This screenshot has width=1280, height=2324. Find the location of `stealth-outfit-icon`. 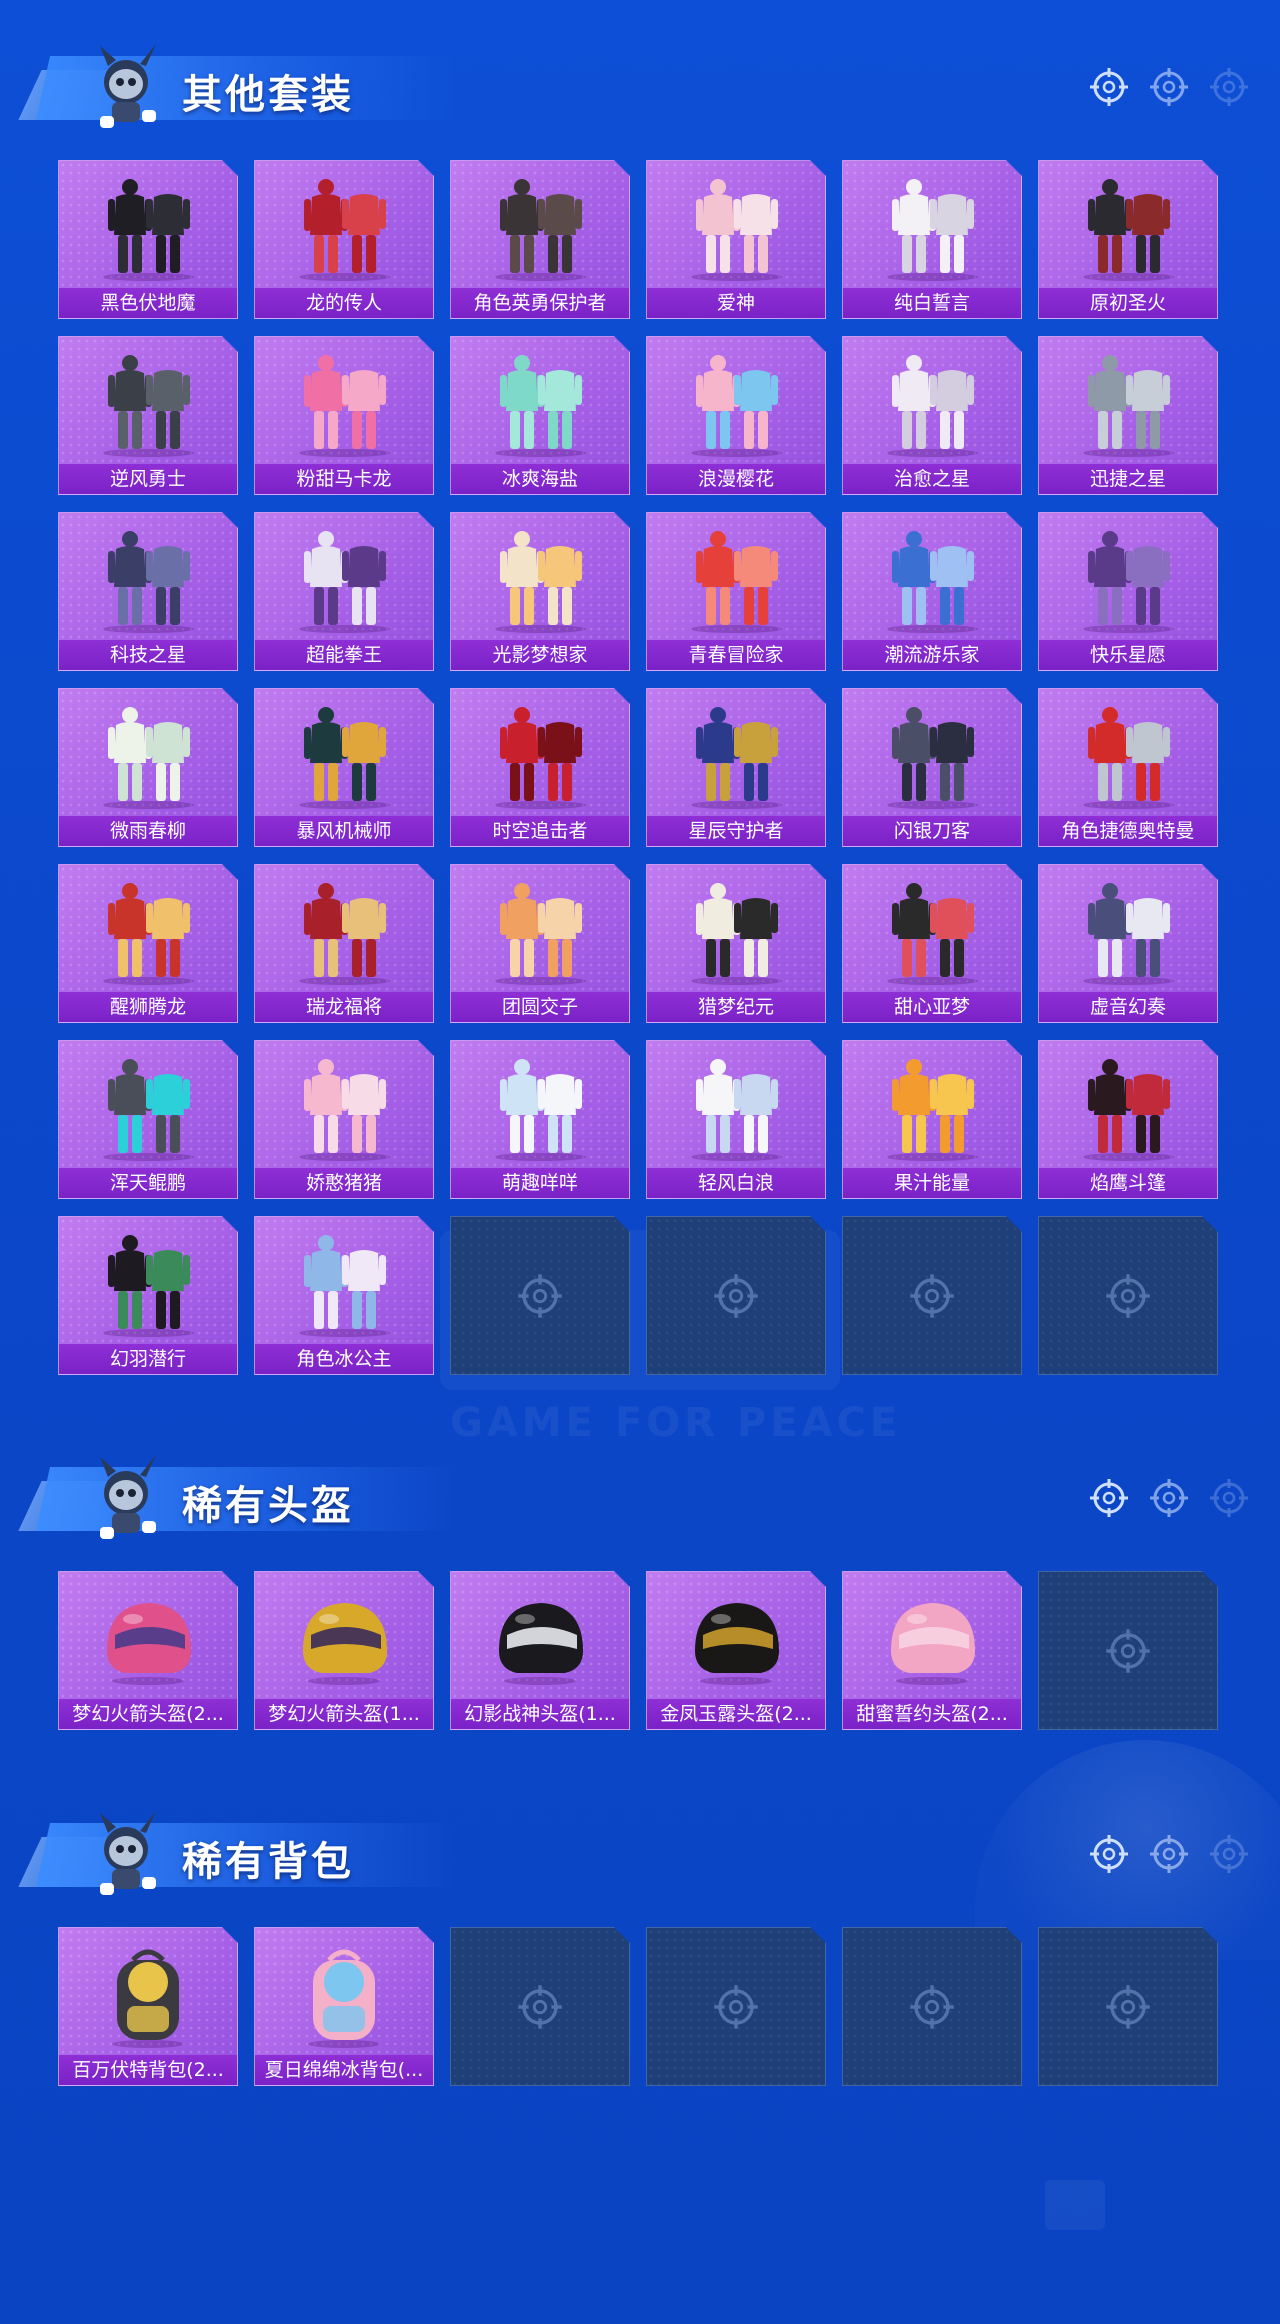

stealth-outfit-icon is located at coordinates (148, 1283).